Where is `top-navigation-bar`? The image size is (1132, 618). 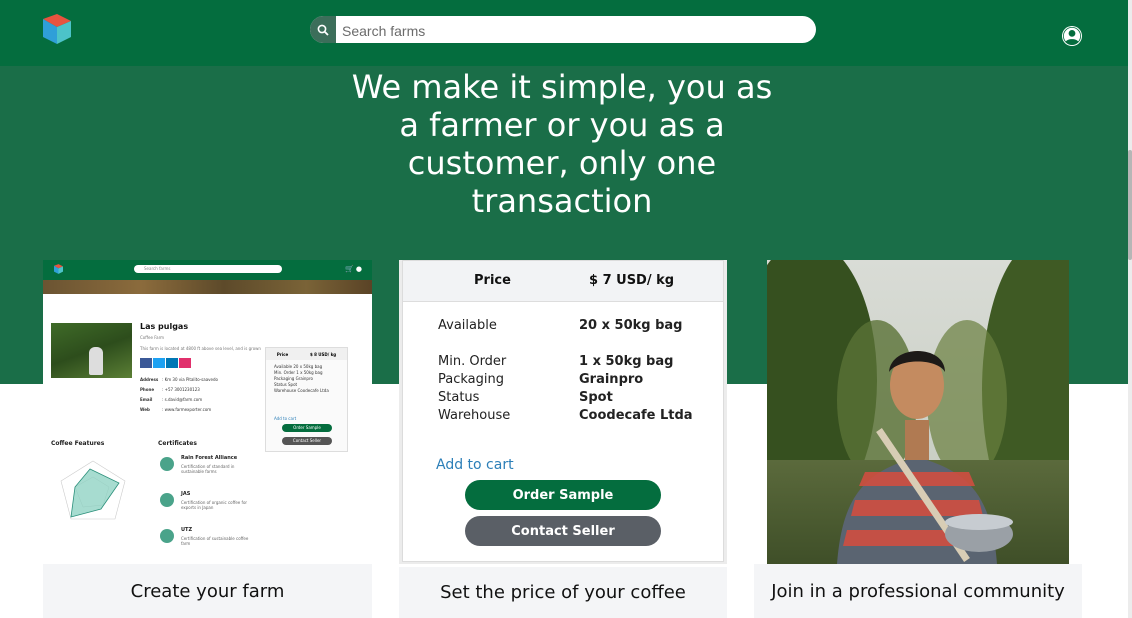
top-navigation-bar is located at coordinates (564, 33).